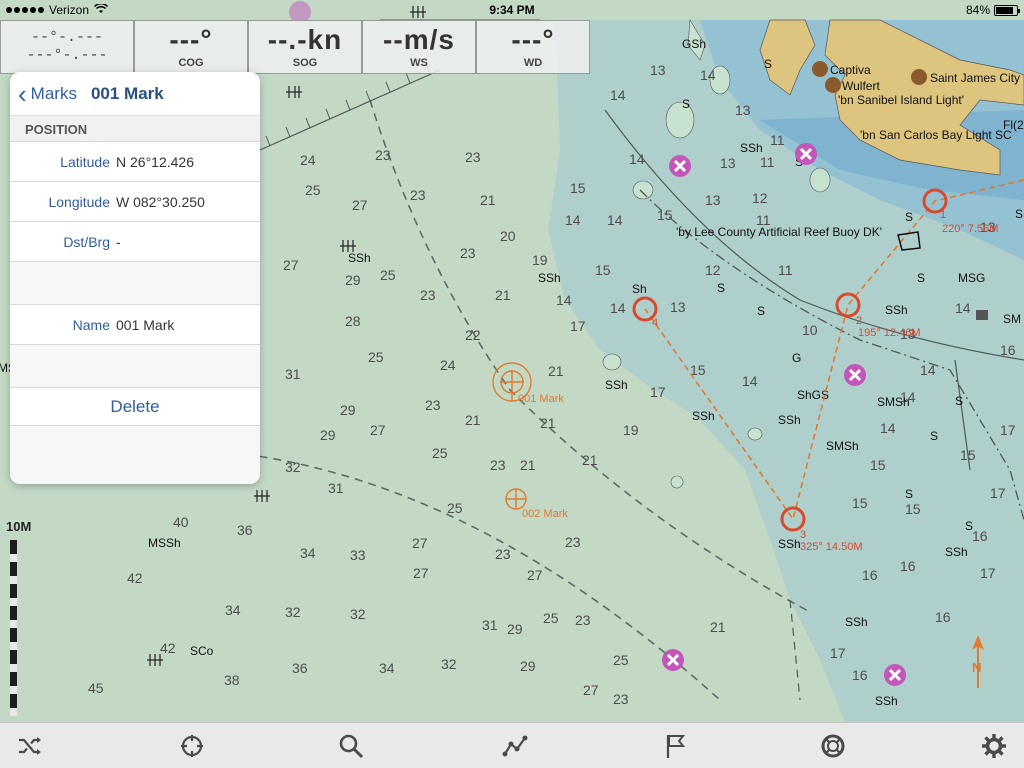 Image resolution: width=1024 pixels, height=768 pixels. I want to click on dstbrg-value: -, so click(118, 241).